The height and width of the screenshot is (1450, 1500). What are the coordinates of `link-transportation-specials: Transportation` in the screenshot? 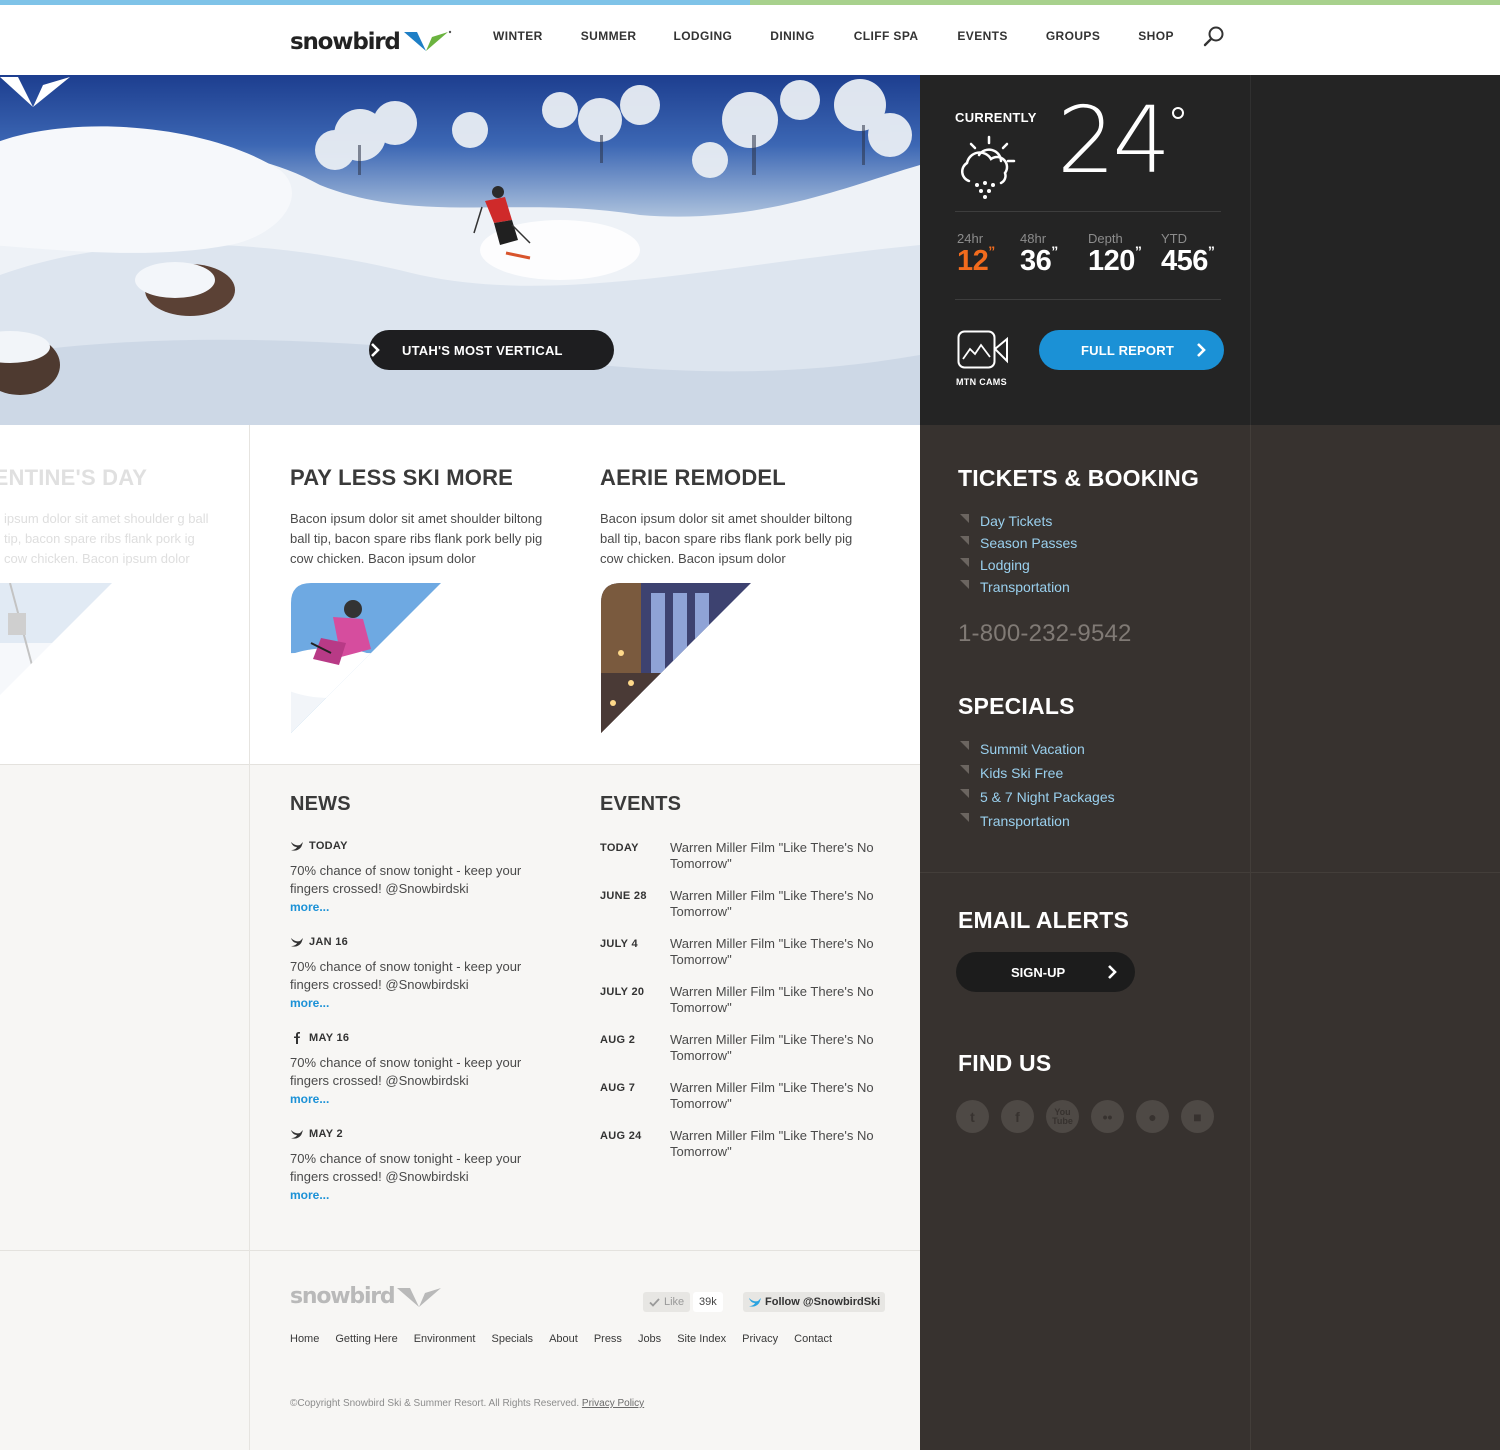 It's located at (1036, 821).